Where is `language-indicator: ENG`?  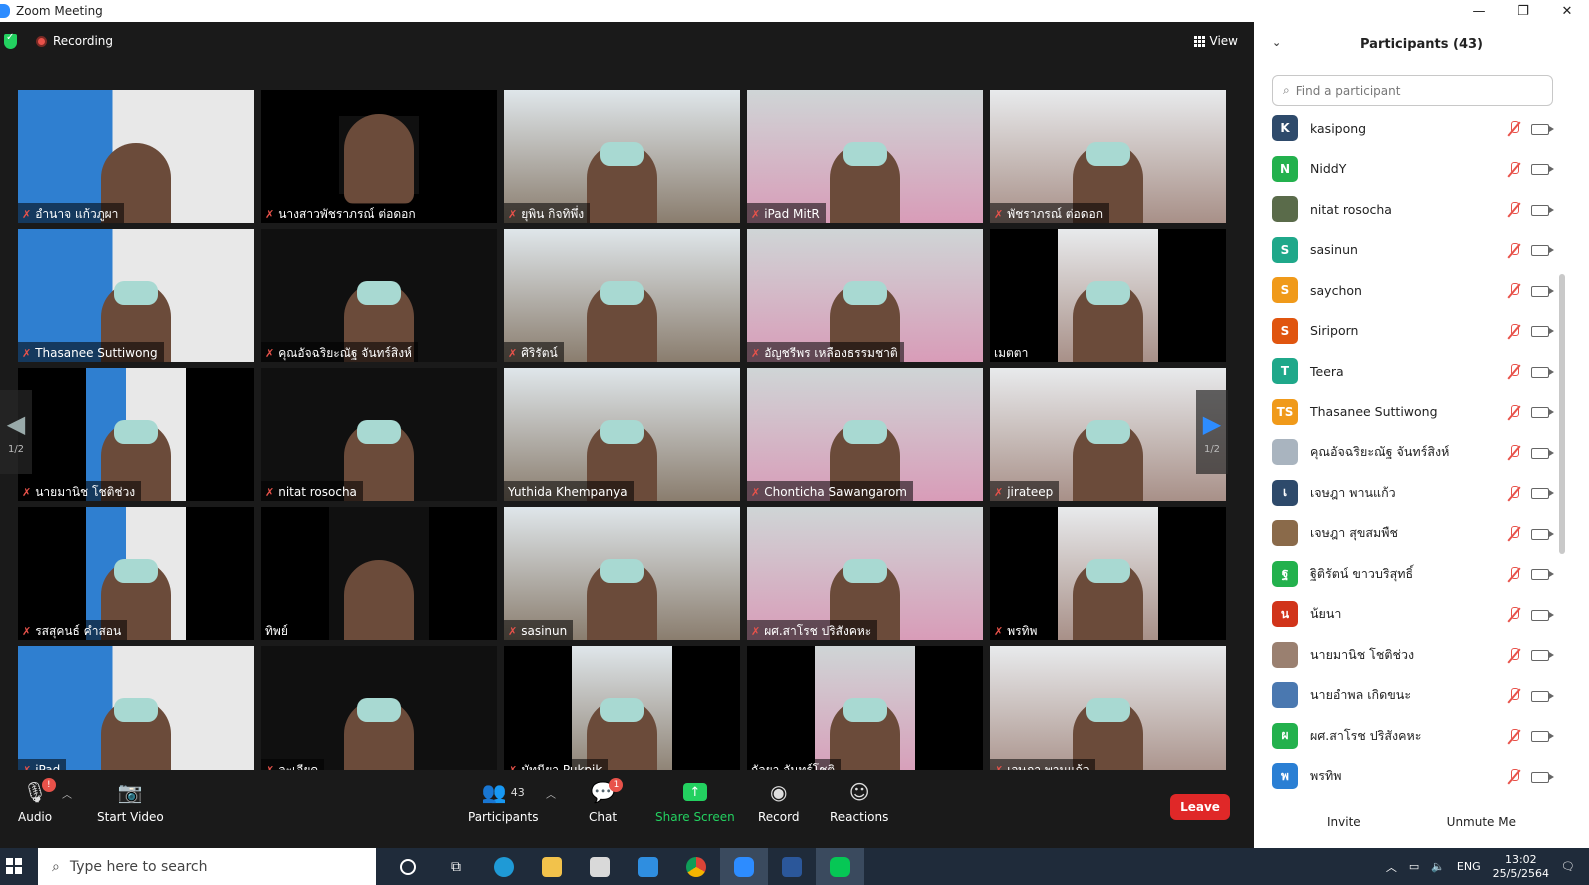 language-indicator: ENG is located at coordinates (1469, 866).